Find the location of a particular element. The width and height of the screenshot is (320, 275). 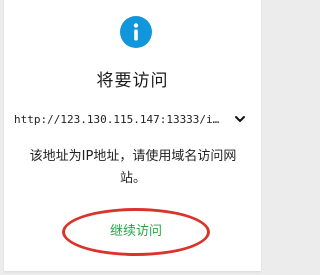

dialog-title: 将要访问 is located at coordinates (132, 81).